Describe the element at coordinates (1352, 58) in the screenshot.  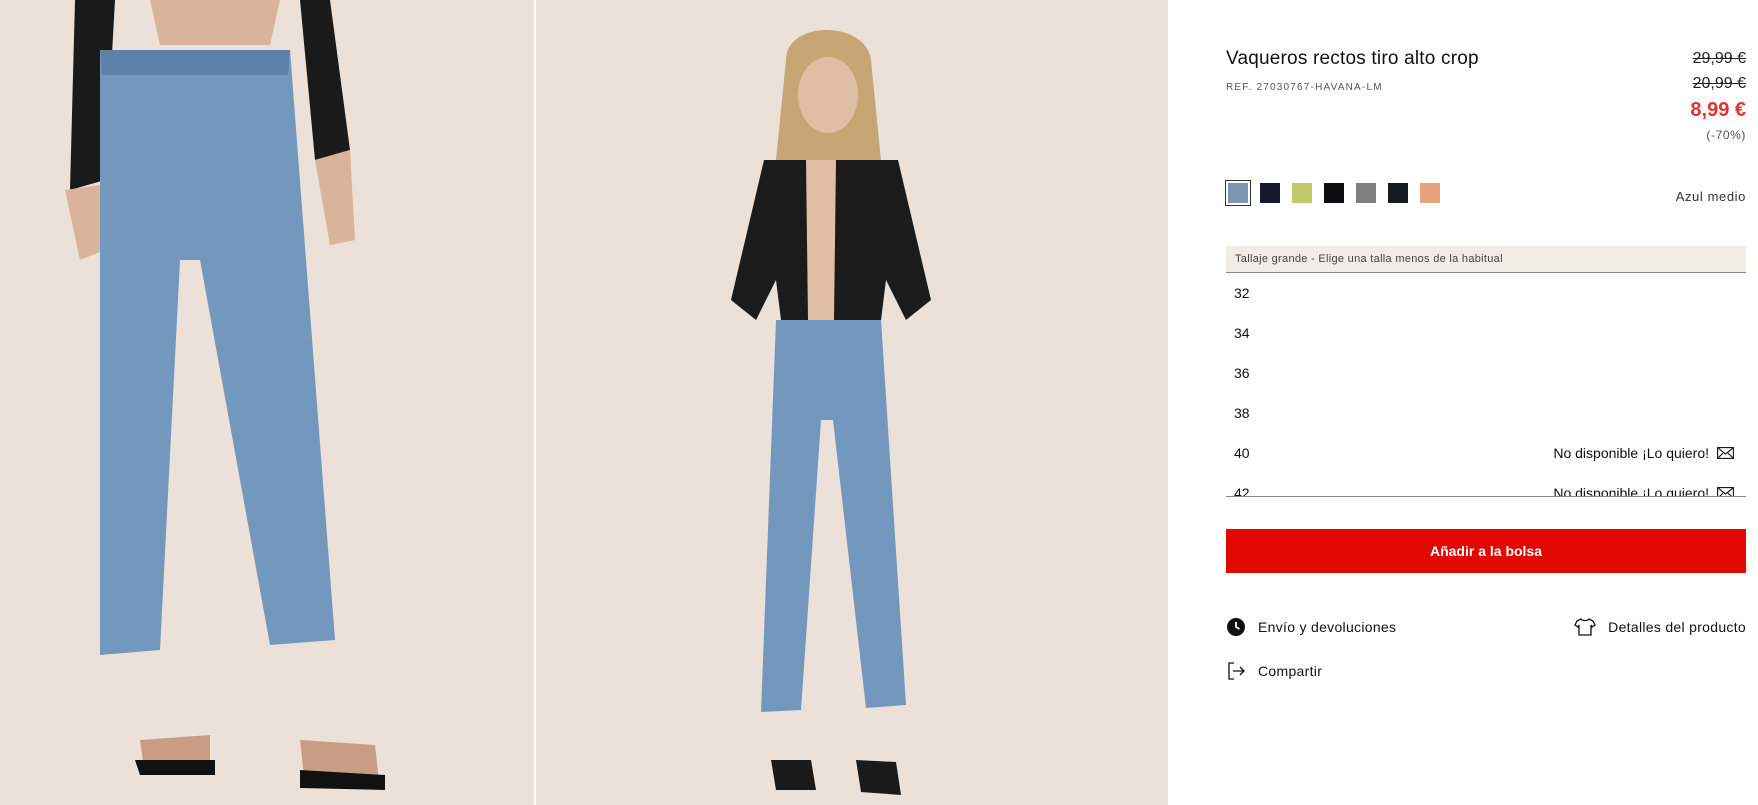
I see `product-title: Vaqueros rectos tiro alto crop` at that location.